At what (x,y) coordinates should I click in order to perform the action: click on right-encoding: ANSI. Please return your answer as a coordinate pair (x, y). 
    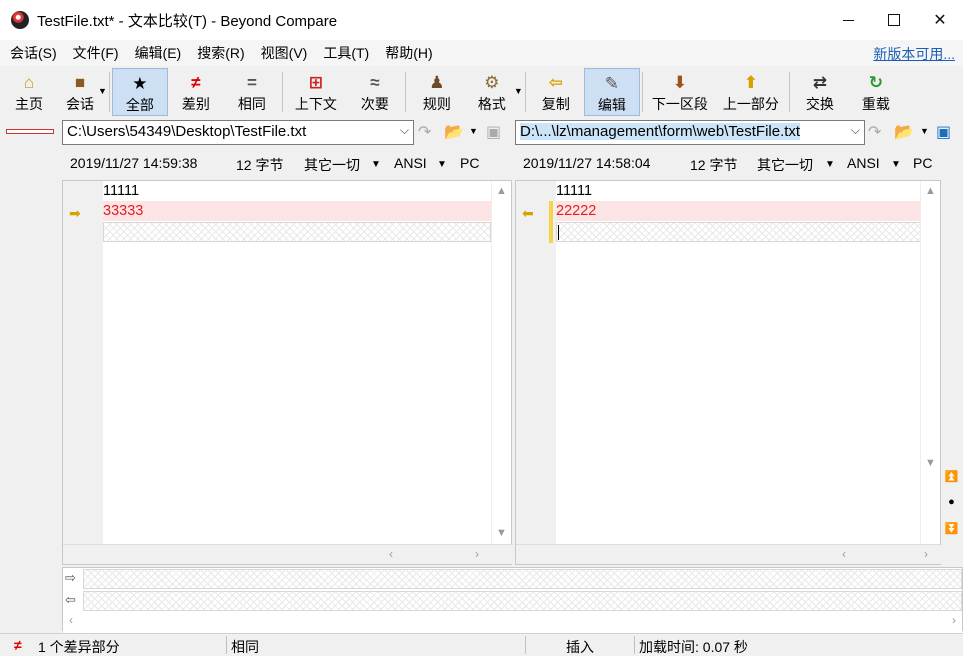
    Looking at the image, I should click on (863, 163).